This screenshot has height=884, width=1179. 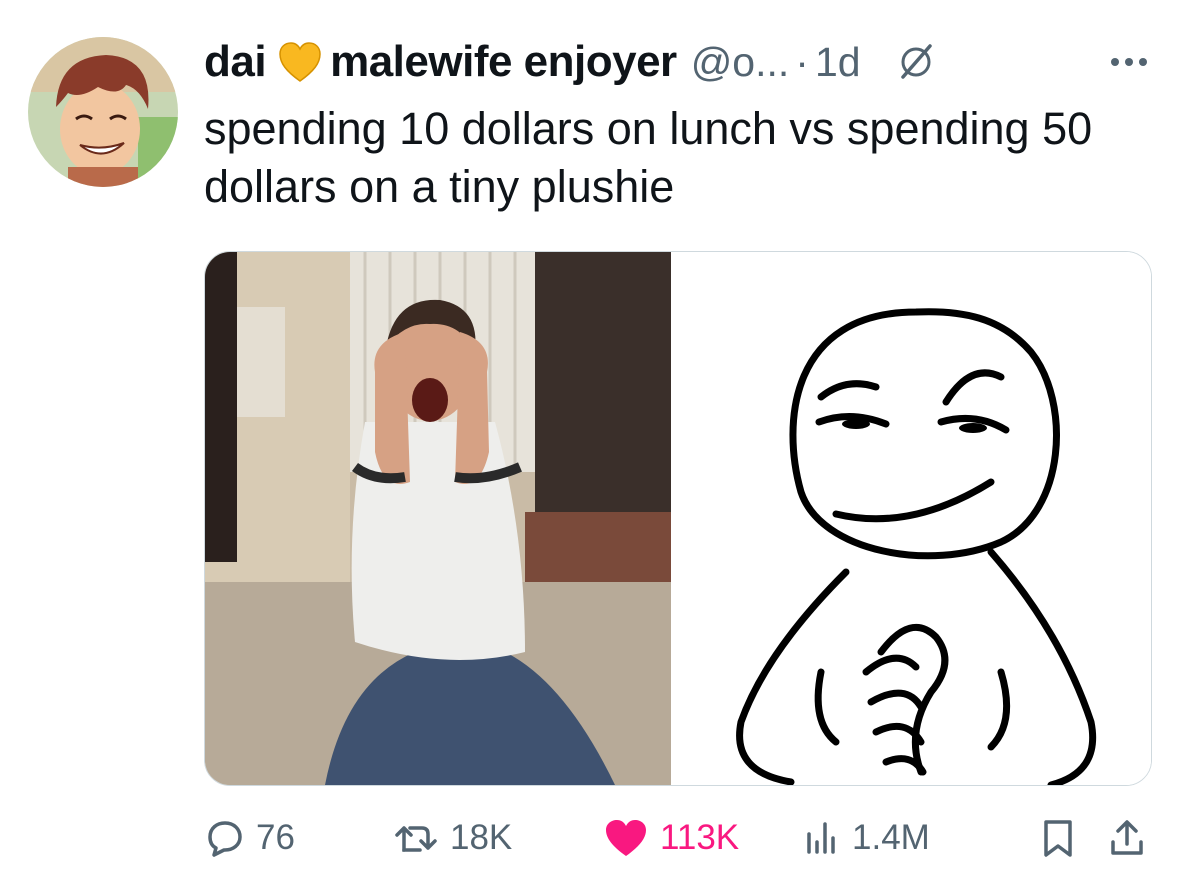 I want to click on tweet-actions-bar: 76 18K 113K 1.4M, so click(x=674, y=838).